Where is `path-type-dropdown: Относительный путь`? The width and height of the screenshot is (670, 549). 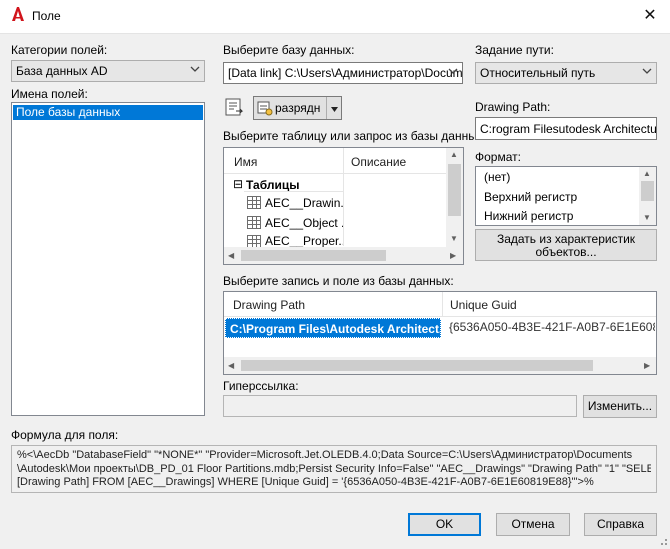 path-type-dropdown: Относительный путь is located at coordinates (566, 73).